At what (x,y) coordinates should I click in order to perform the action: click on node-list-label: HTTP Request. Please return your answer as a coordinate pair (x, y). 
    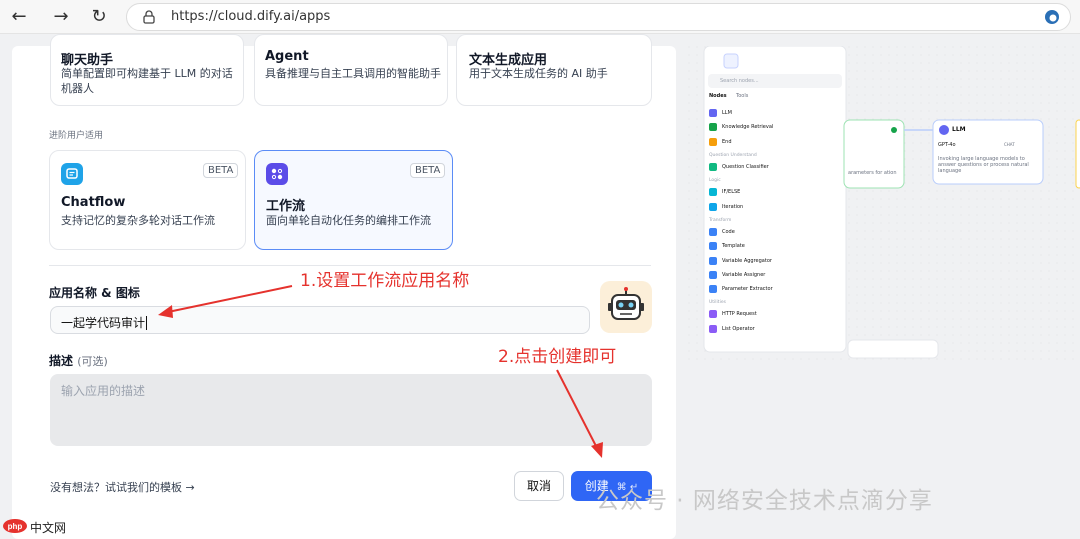
    Looking at the image, I should click on (739, 314).